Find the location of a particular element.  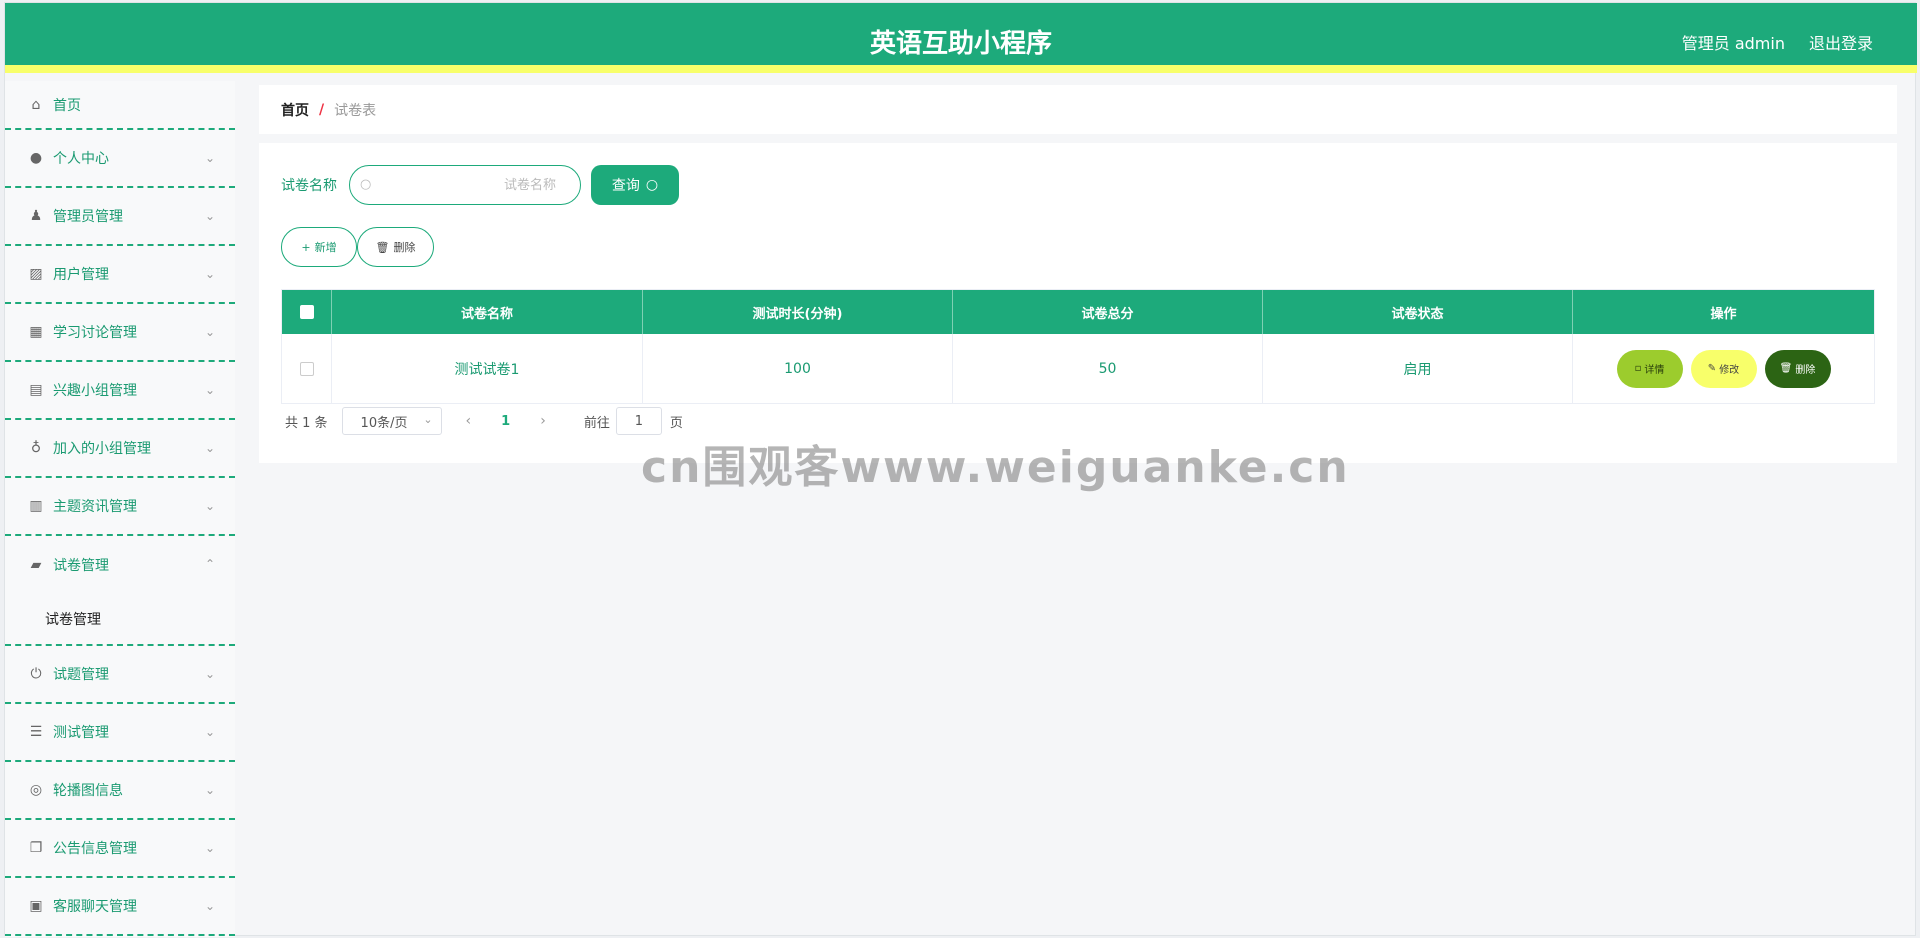

sidebar-item-exams: ▰ 试卷管理 ⌃ is located at coordinates (120, 565).